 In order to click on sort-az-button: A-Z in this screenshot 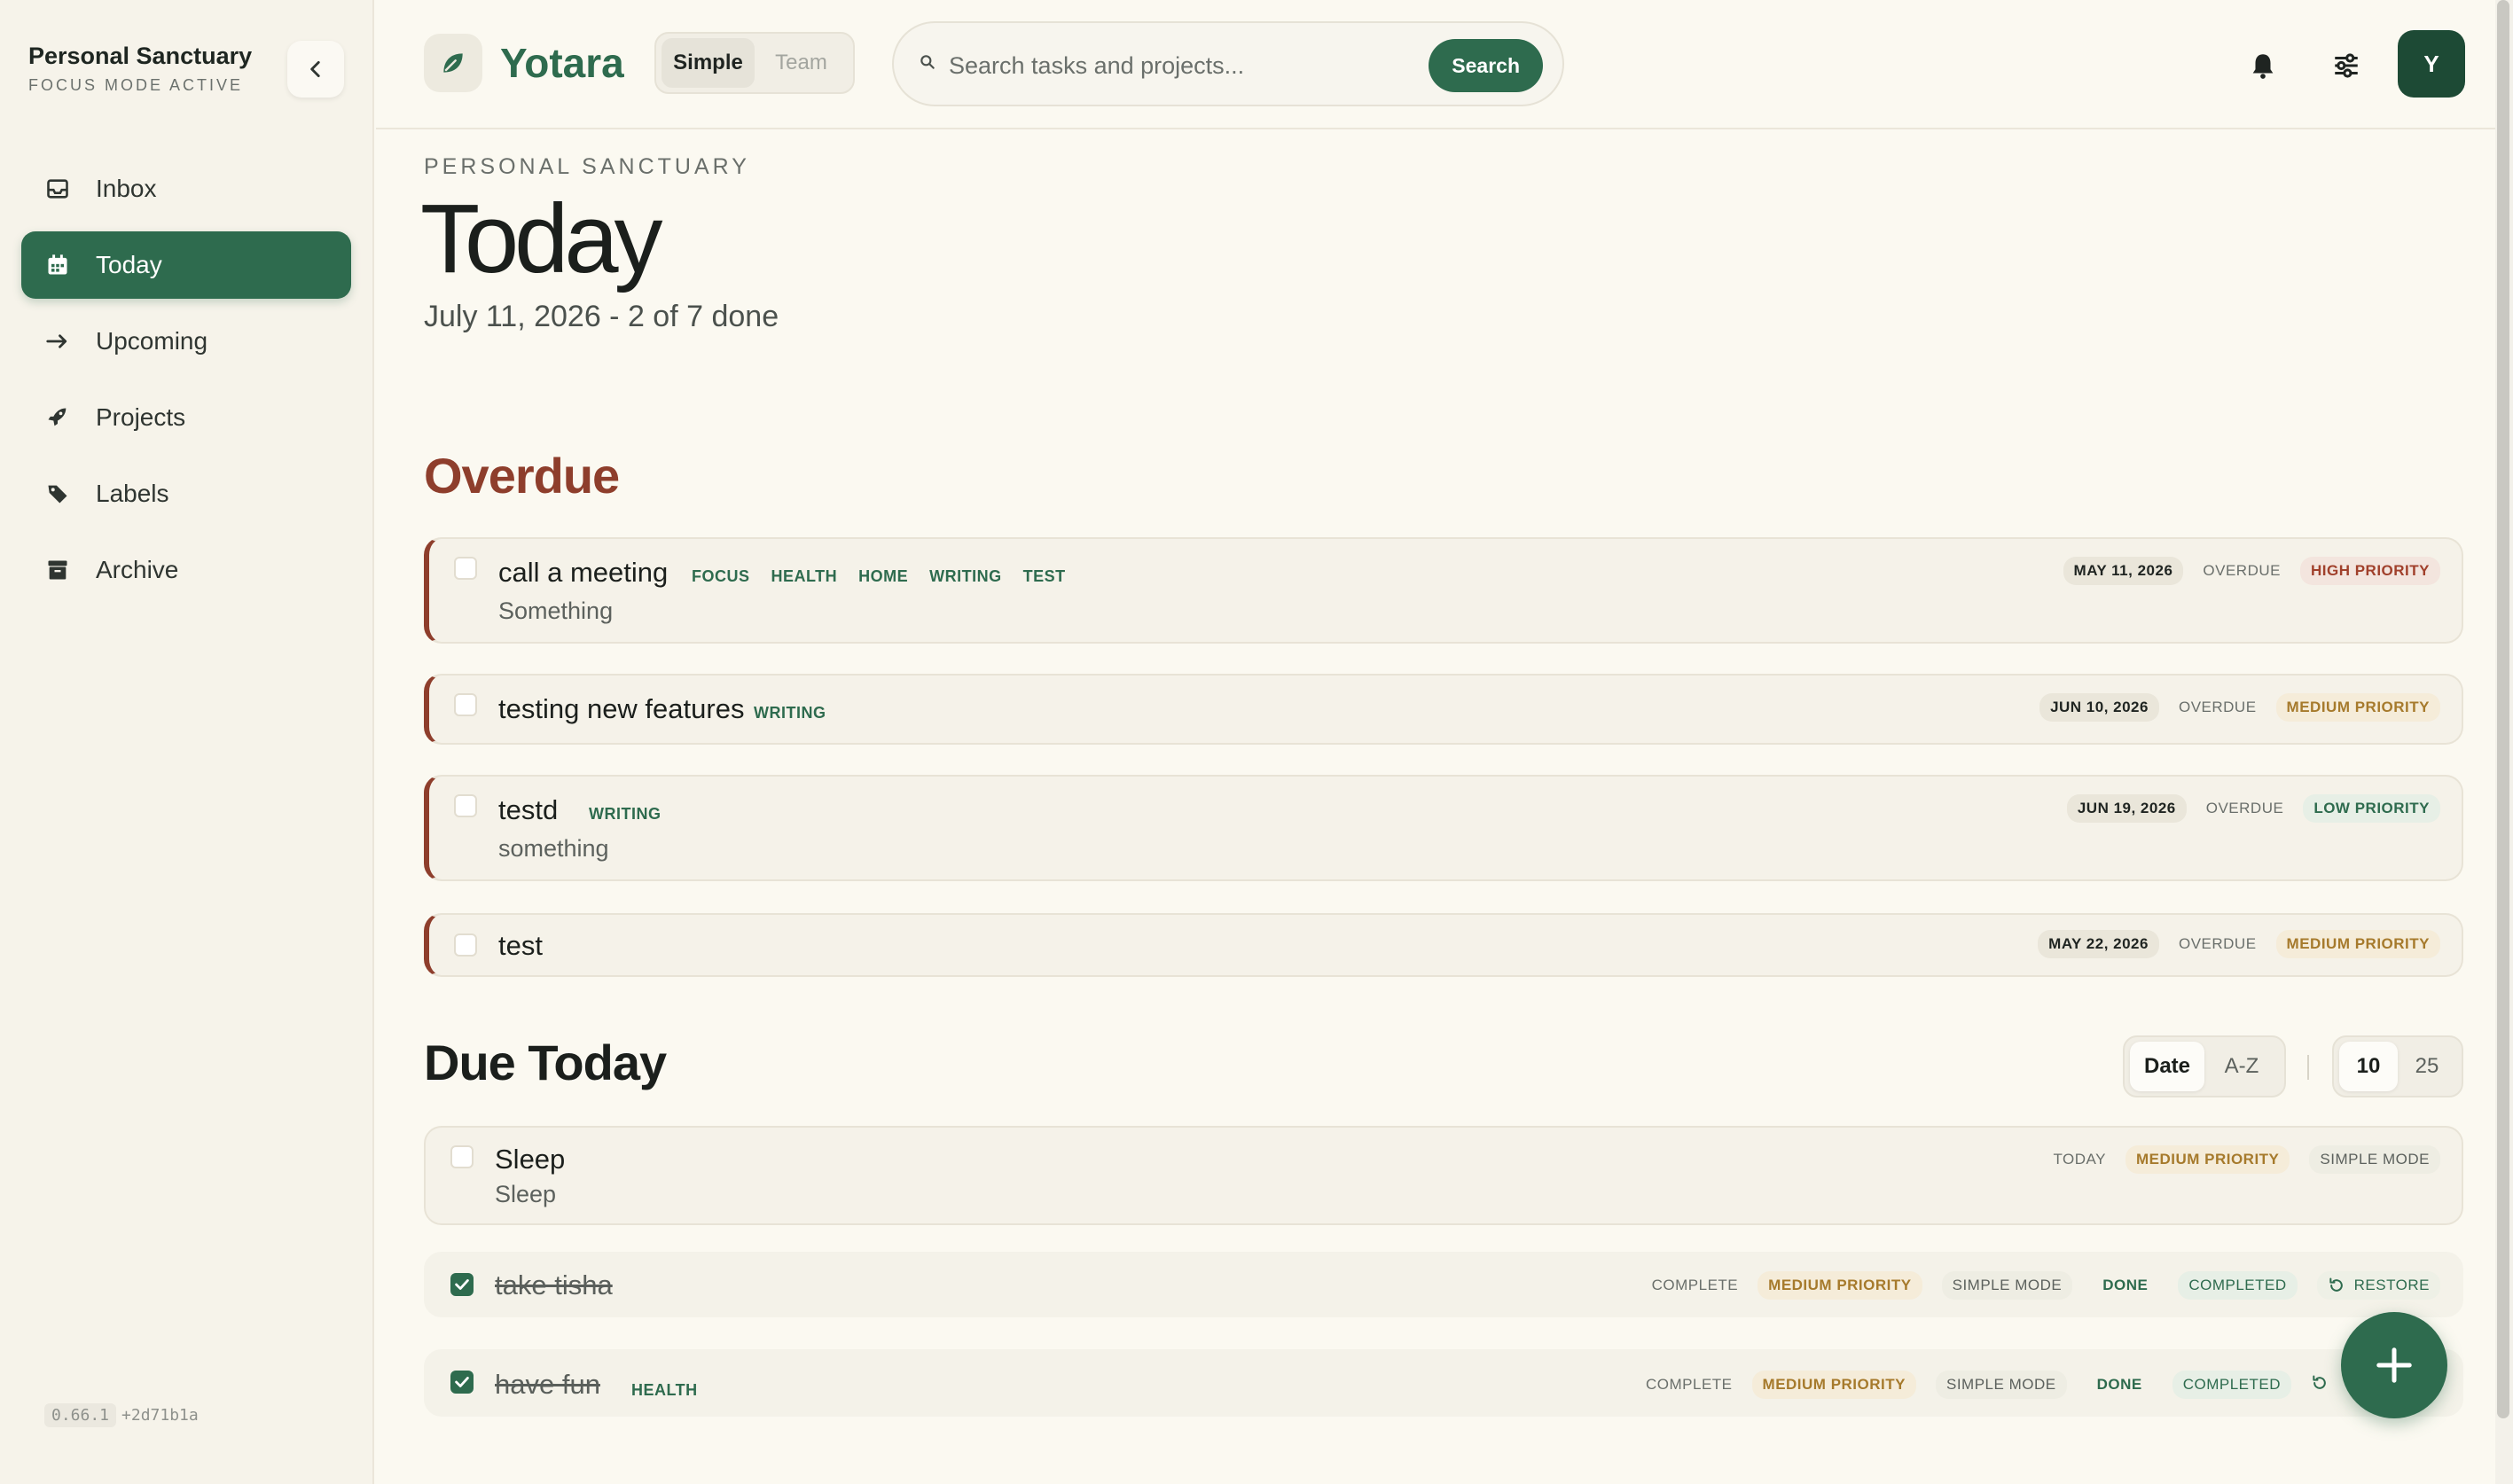, I will do `click(2241, 1066)`.